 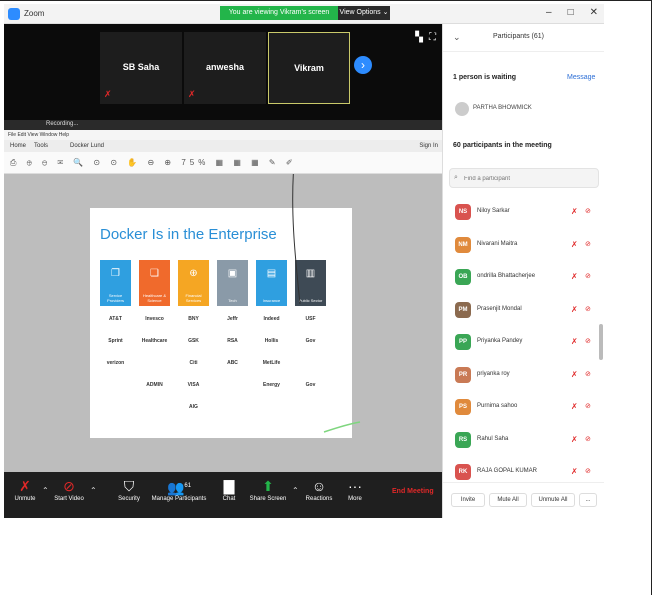 I want to click on viewing-banner: You are viewing Vikram's screen, so click(x=279, y=13).